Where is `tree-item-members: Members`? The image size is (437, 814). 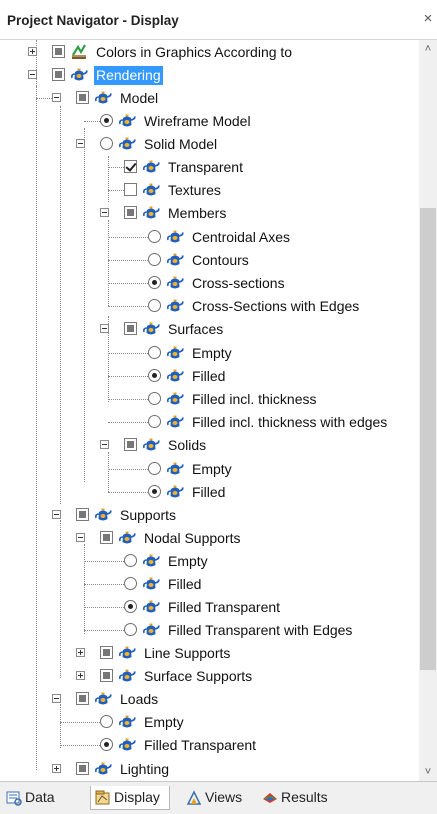
tree-item-members: Members is located at coordinates (209, 213).